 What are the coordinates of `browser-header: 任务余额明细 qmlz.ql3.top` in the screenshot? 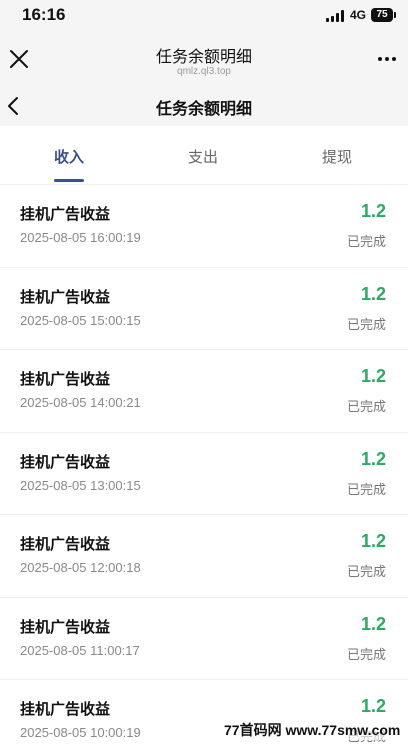 It's located at (204, 58).